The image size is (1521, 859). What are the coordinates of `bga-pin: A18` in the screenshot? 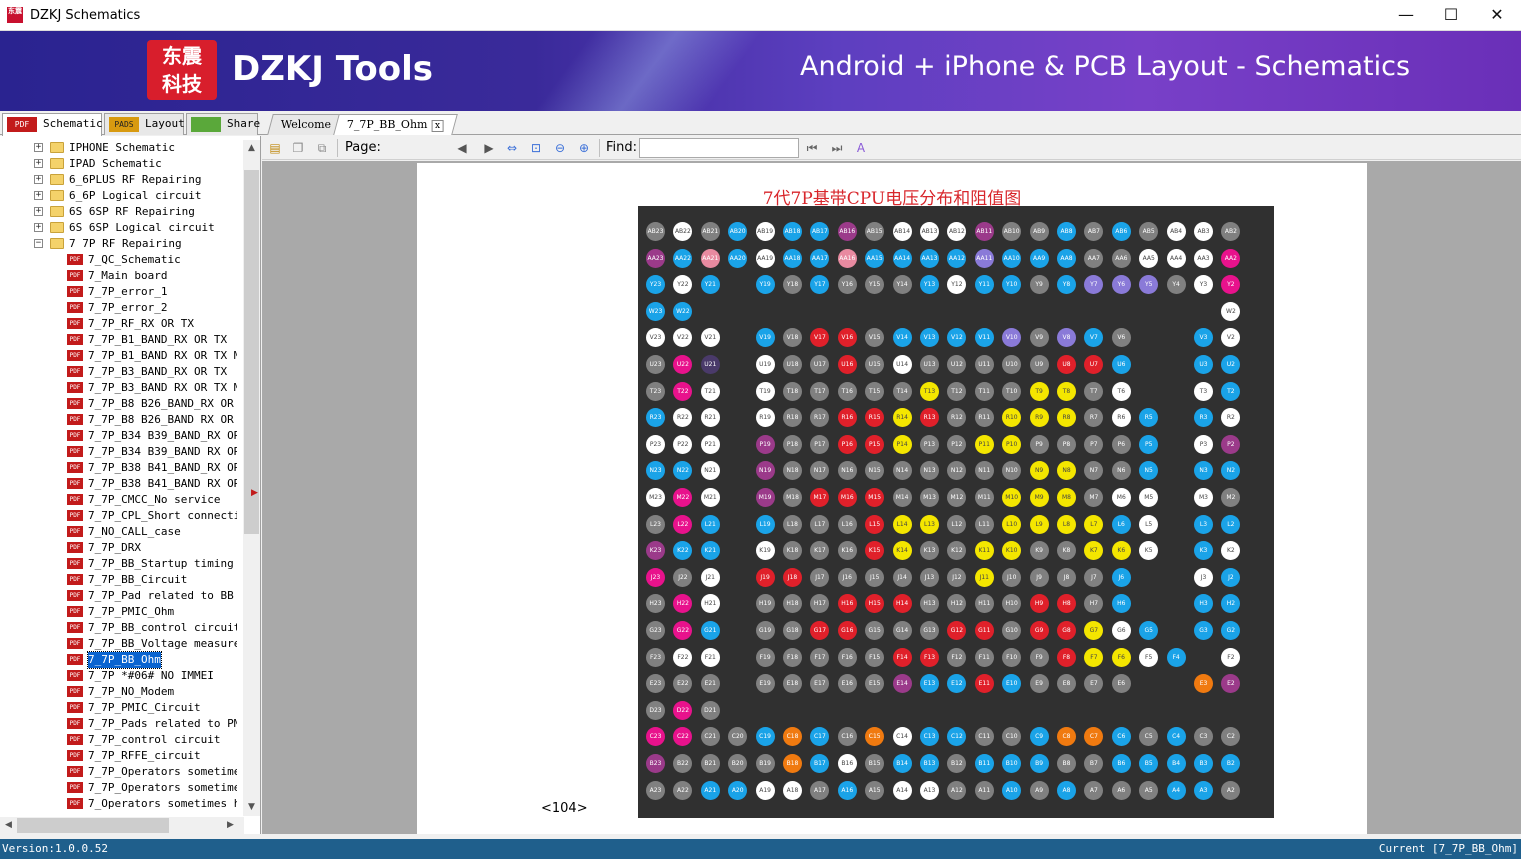 It's located at (792, 790).